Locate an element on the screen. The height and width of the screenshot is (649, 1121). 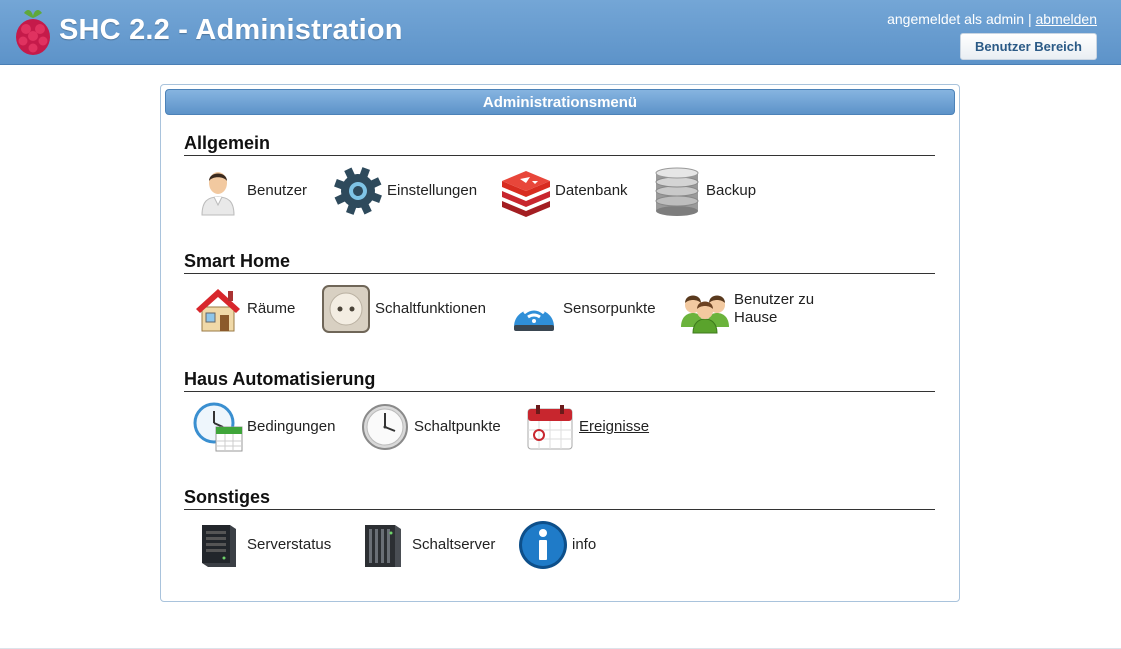
menu-item-datenbank: Datenbank is located at coordinates (564, 191).